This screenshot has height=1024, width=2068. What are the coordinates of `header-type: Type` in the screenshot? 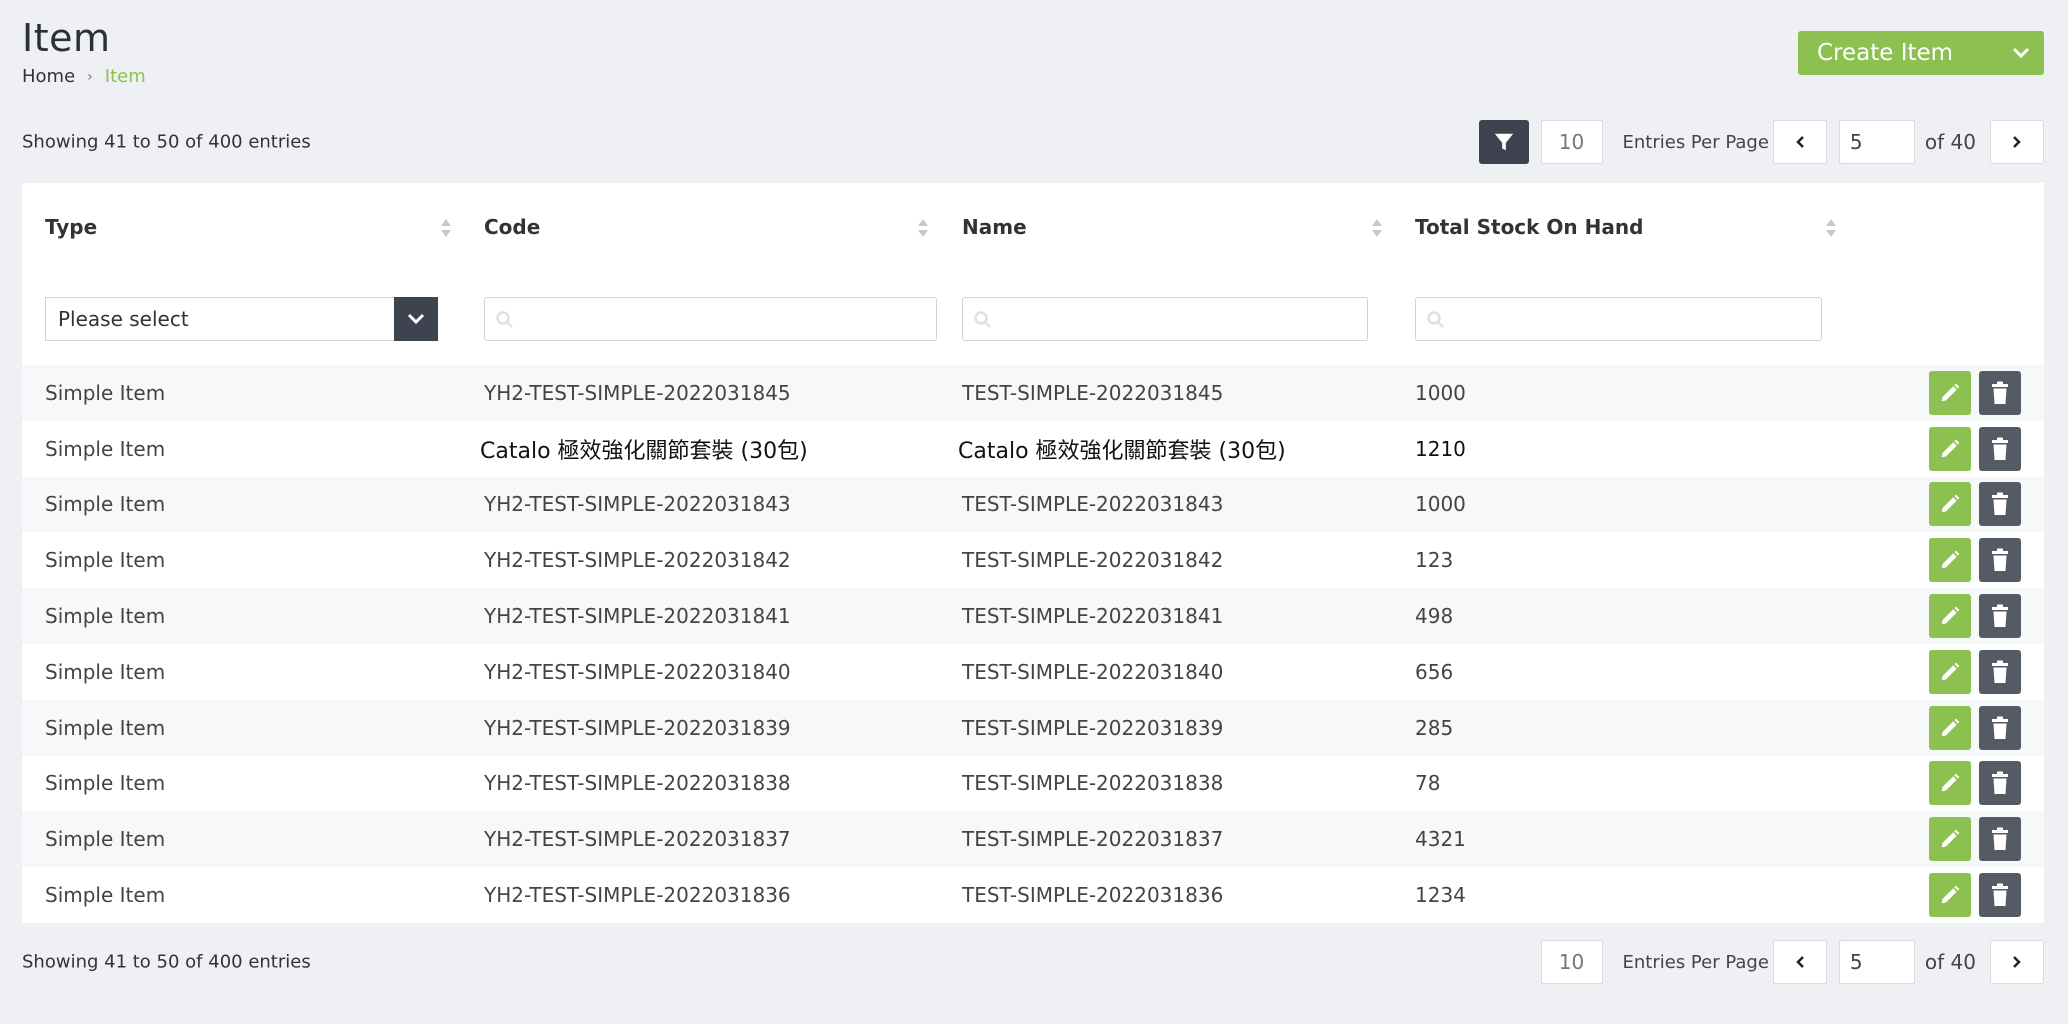 It's located at (71, 227).